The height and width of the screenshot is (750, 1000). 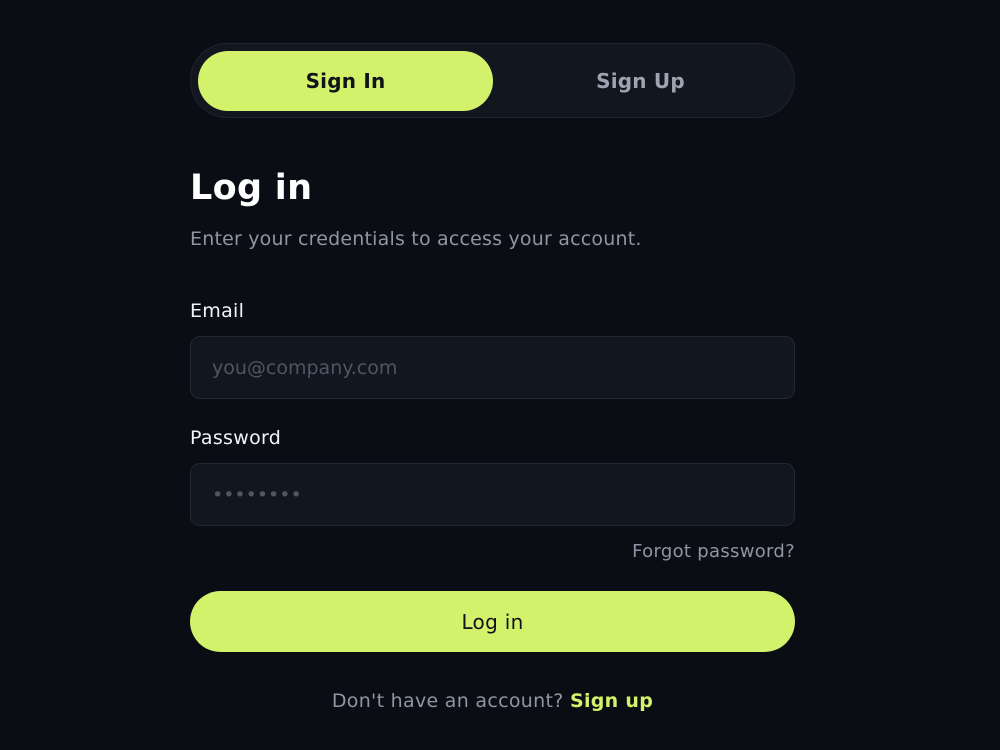 What do you see at coordinates (713, 551) in the screenshot?
I see `forgot-password-link: Forgot password?` at bounding box center [713, 551].